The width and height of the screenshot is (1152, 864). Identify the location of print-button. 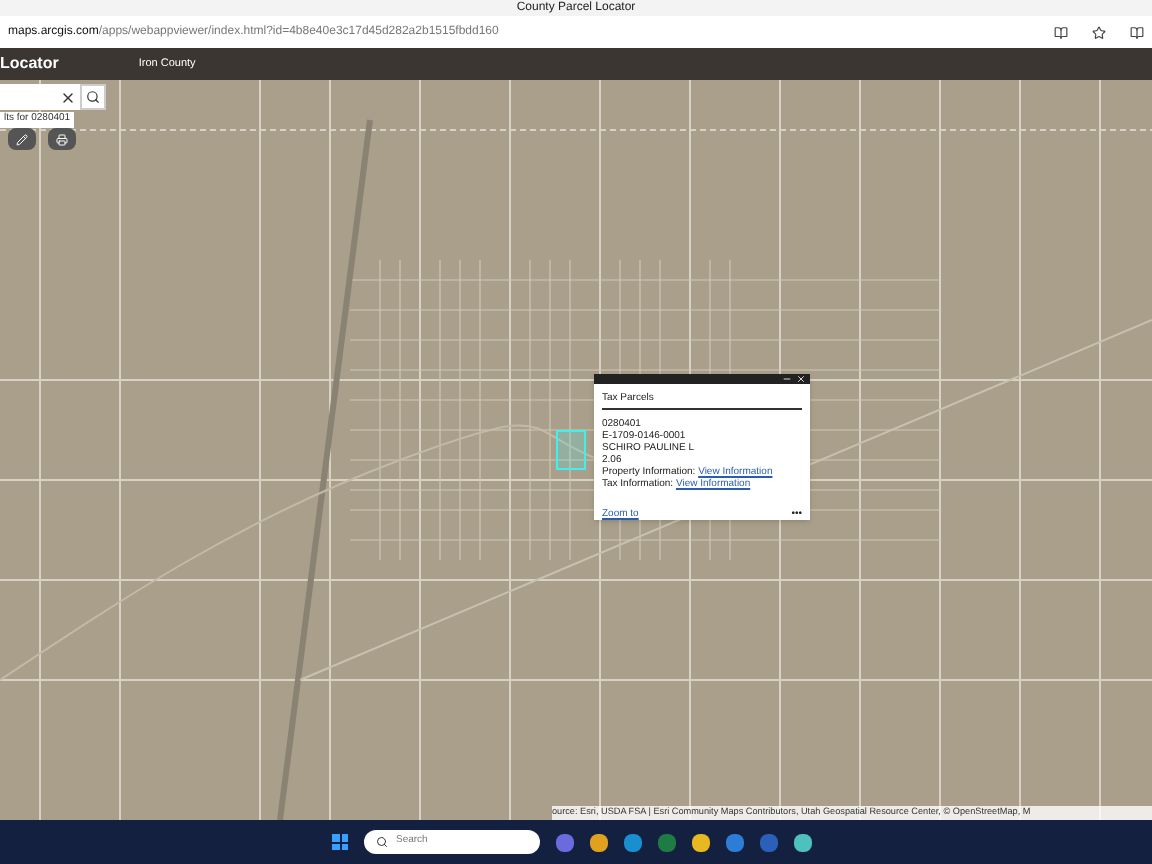
(62, 139).